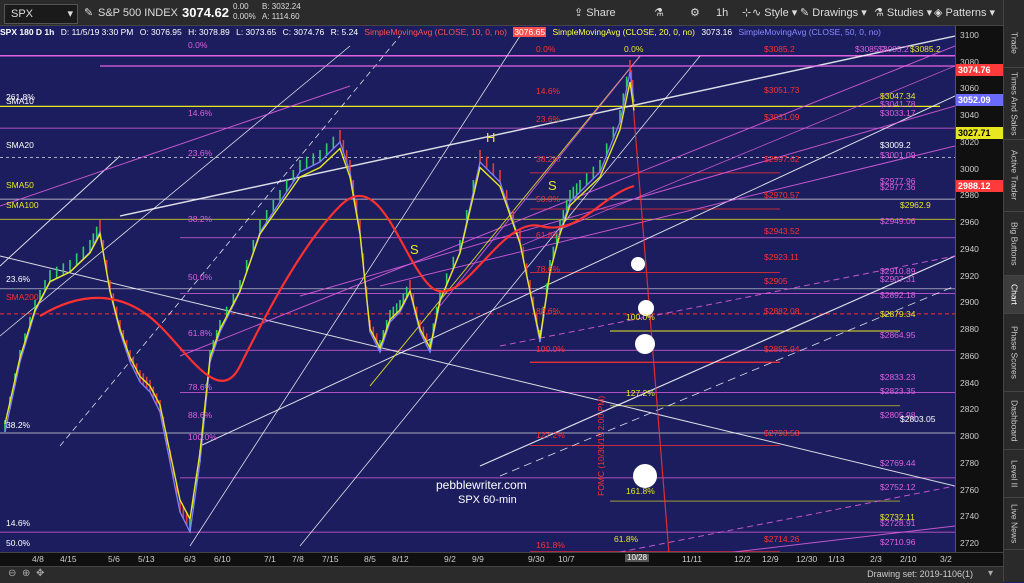 The width and height of the screenshot is (1024, 583). I want to click on alert-button: ⚗, so click(659, 13).